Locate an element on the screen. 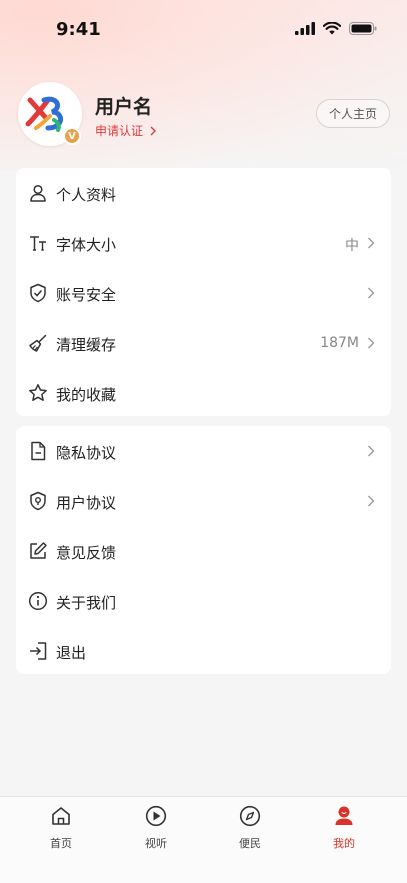 The height and width of the screenshot is (883, 407). username: 用户名 is located at coordinates (124, 107).